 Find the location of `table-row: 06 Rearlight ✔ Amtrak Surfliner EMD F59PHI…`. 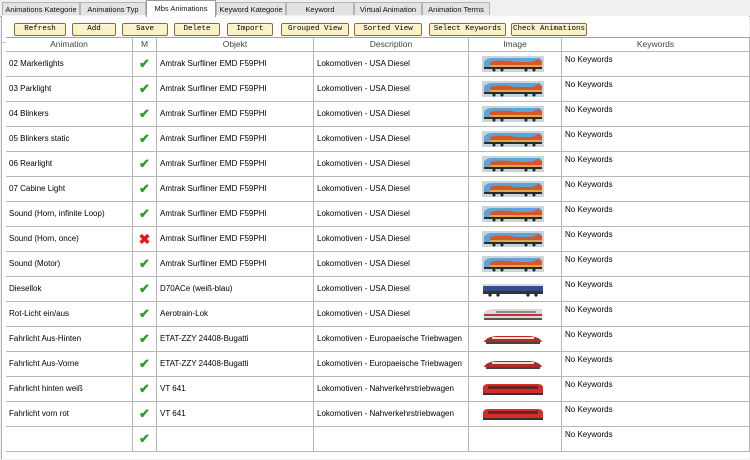

table-row: 06 Rearlight ✔ Amtrak Surfliner EMD F59PHI… is located at coordinates (378, 164).